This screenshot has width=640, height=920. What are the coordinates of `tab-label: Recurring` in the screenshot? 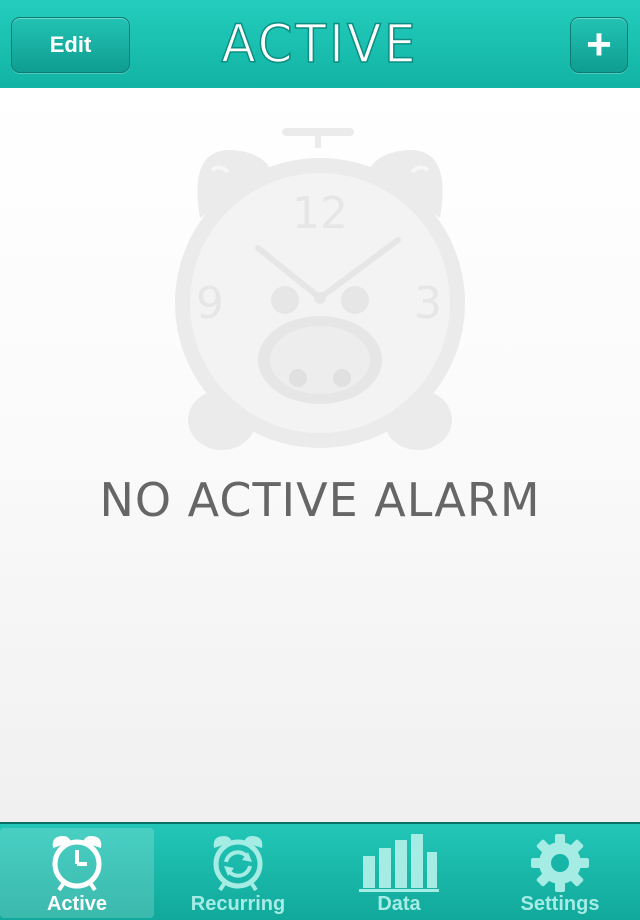 It's located at (238, 904).